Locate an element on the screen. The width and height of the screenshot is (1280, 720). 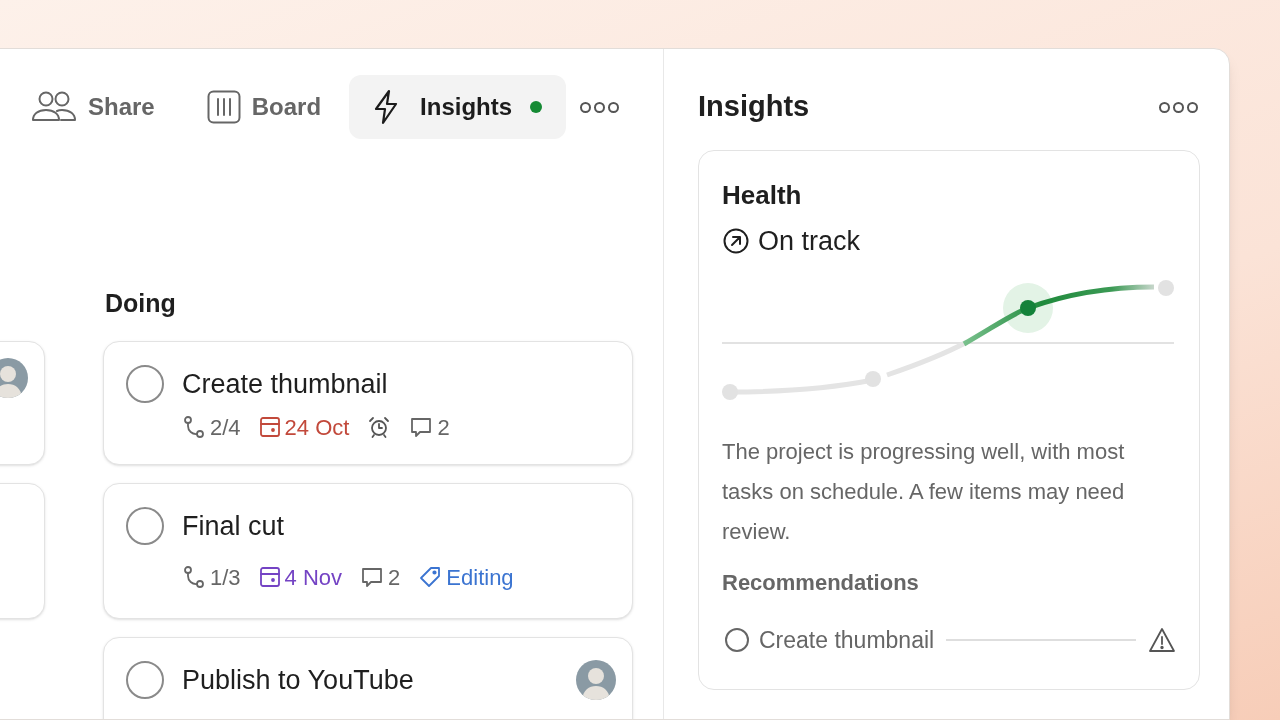
task-title: Final cut is located at coordinates (234, 526).